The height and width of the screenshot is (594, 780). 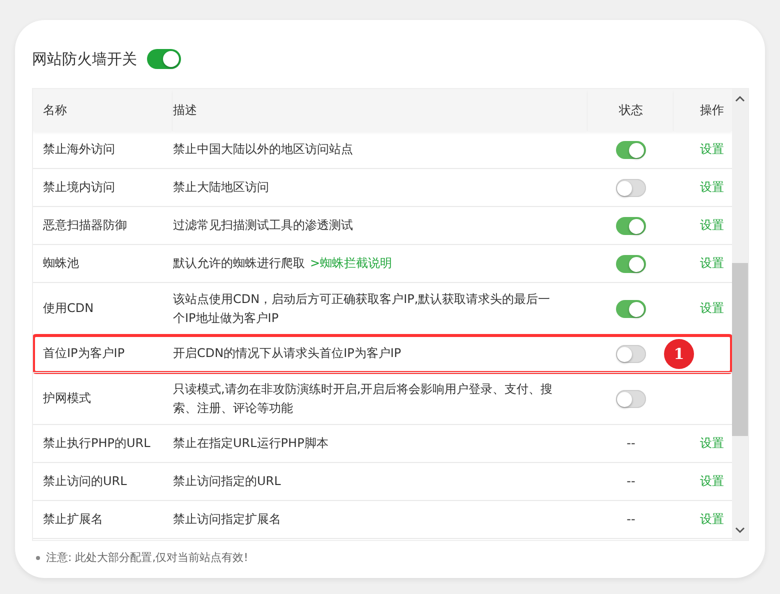 I want to click on rule-description: 该站点使用CDN，启动后方可正确获取客户IP,默认获取请求头的最后一个IP地址做为客户IP, so click(x=362, y=308).